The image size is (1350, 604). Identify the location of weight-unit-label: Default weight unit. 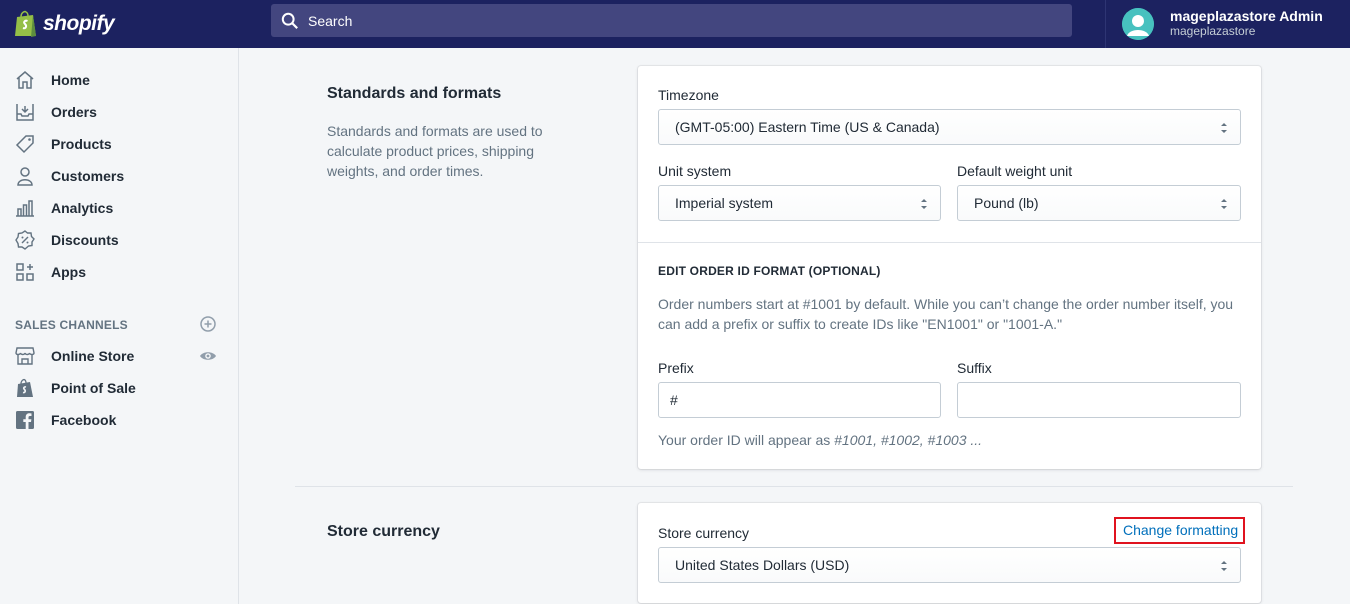
(1015, 171).